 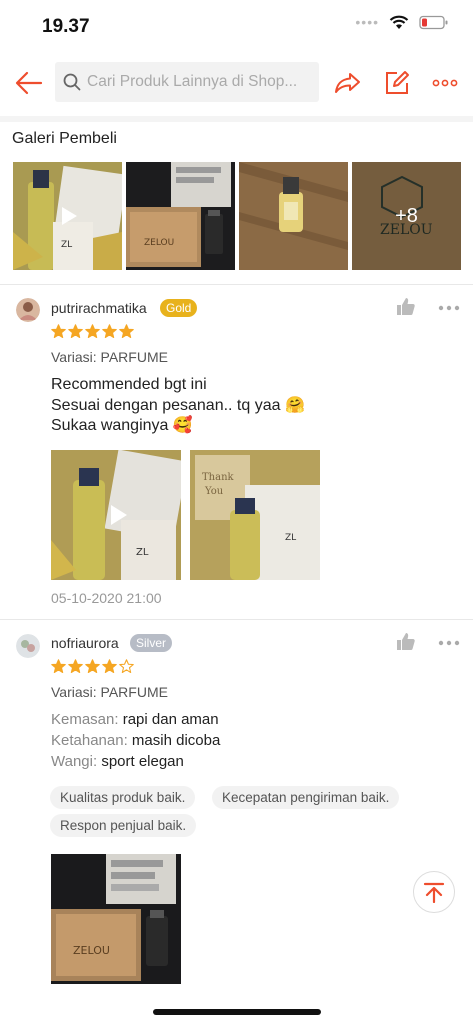 I want to click on gallery-more-thumbnail: ZELOU +8, so click(x=406, y=216).